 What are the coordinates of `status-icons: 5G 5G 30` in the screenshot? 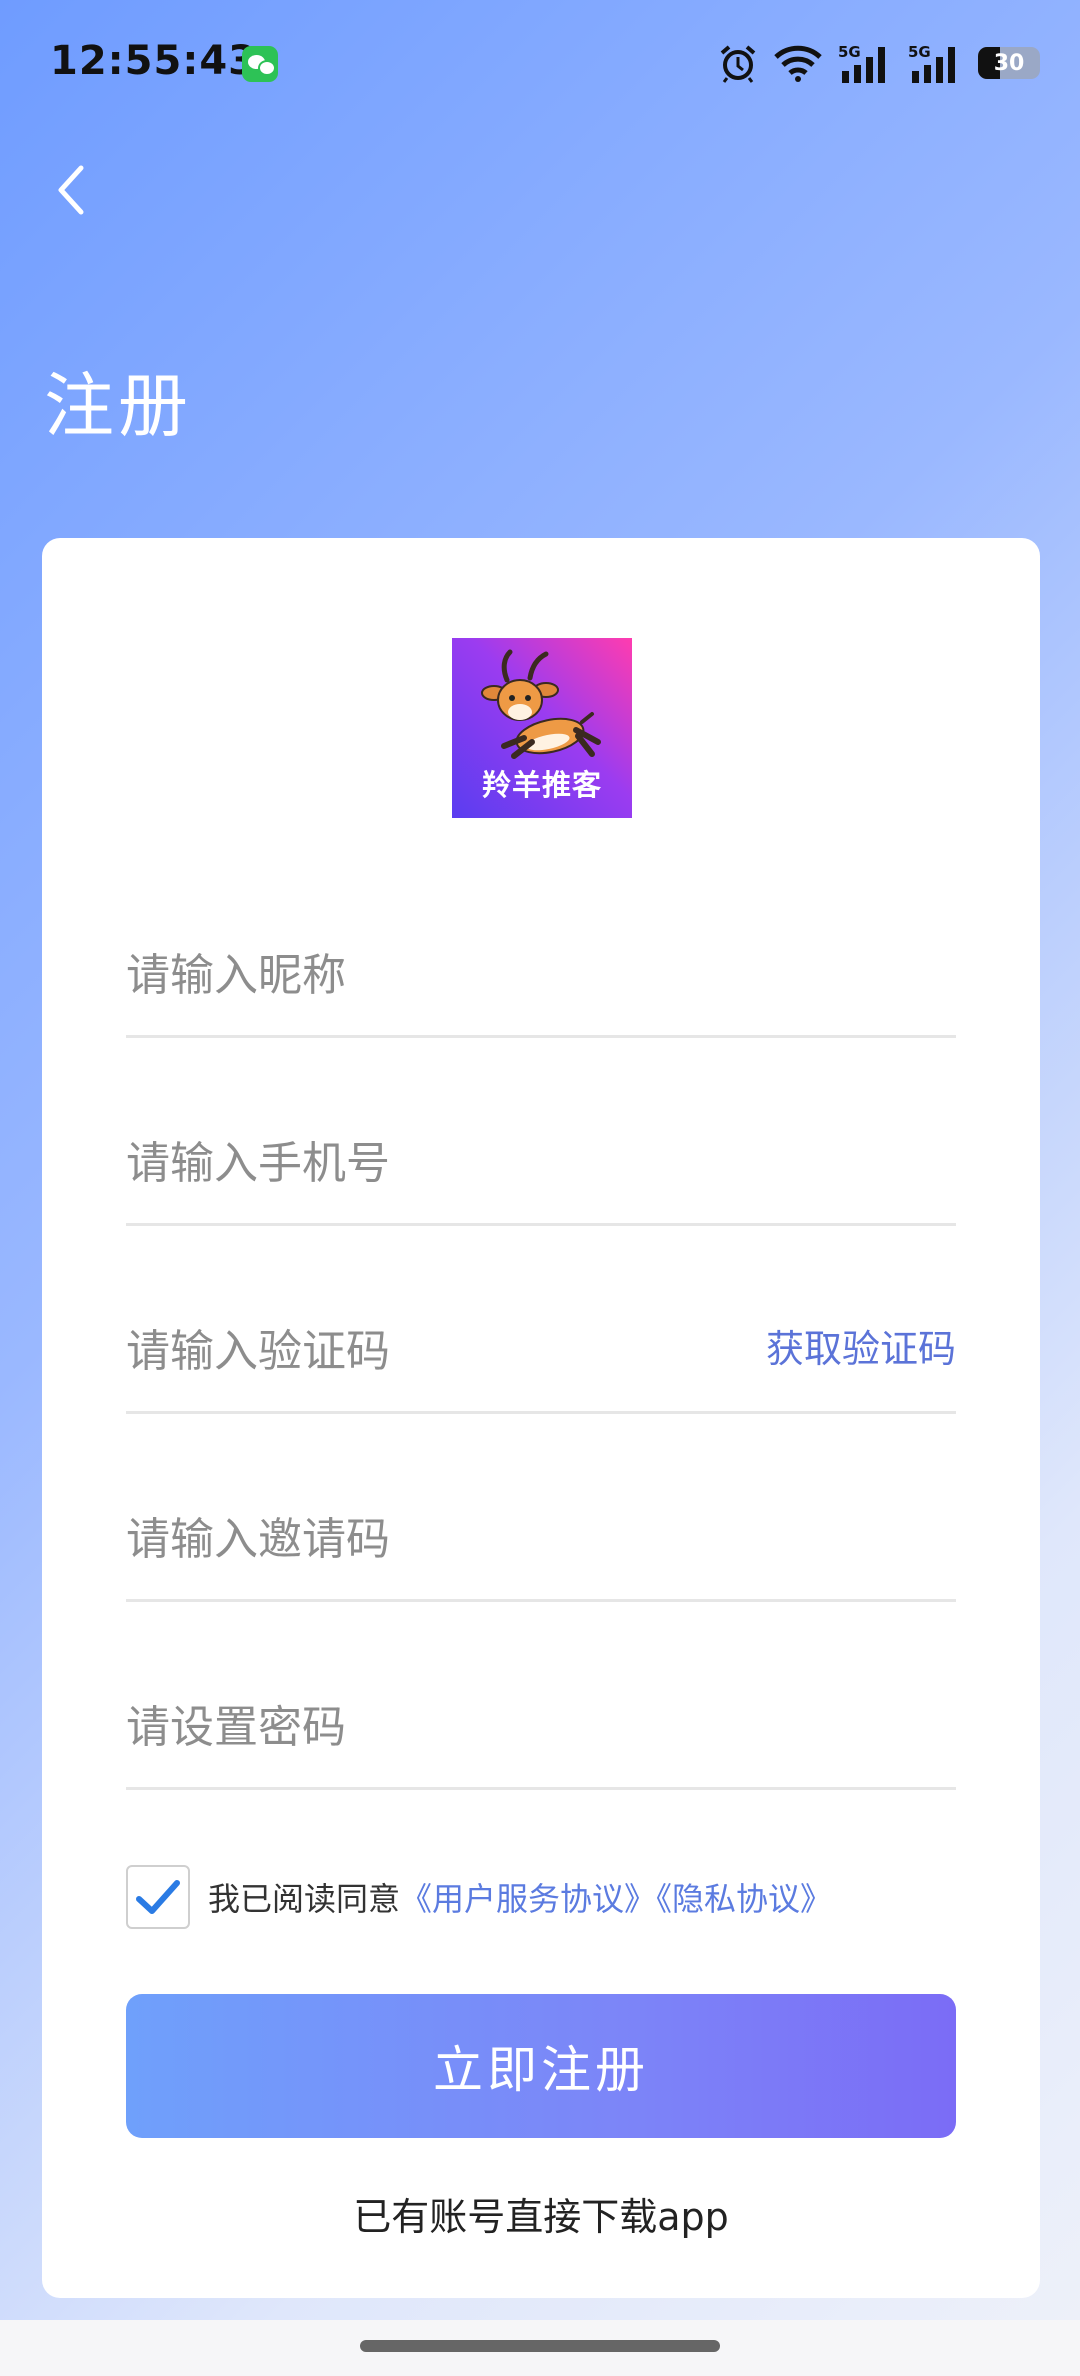 It's located at (879, 63).